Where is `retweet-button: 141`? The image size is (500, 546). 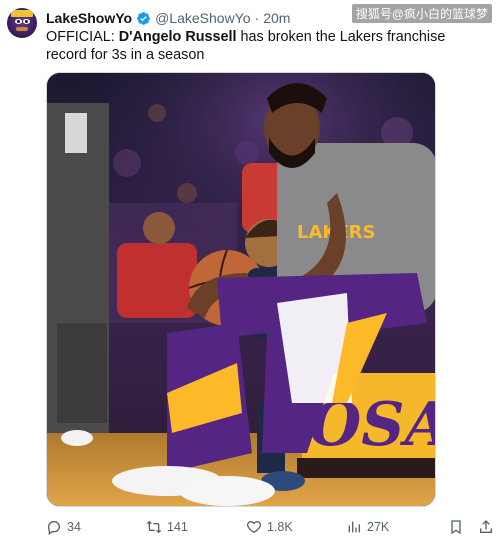
retweet-button: 141 is located at coordinates (167, 527).